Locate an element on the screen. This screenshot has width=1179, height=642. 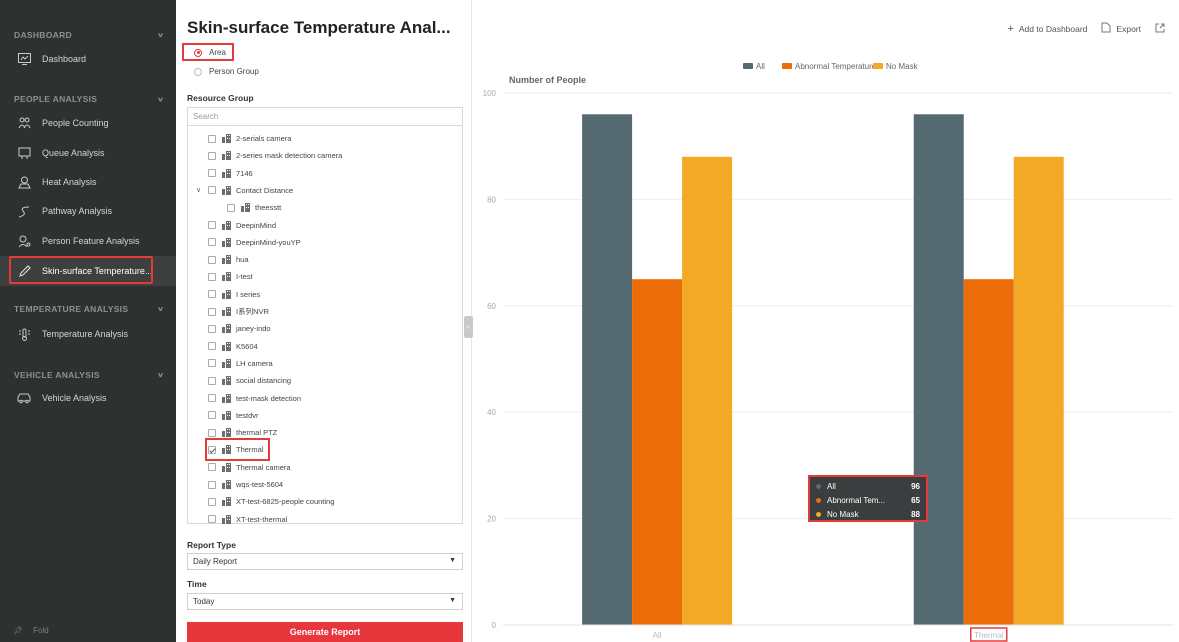
tree-item: DeepinMind-youYP is located at coordinates (254, 242).